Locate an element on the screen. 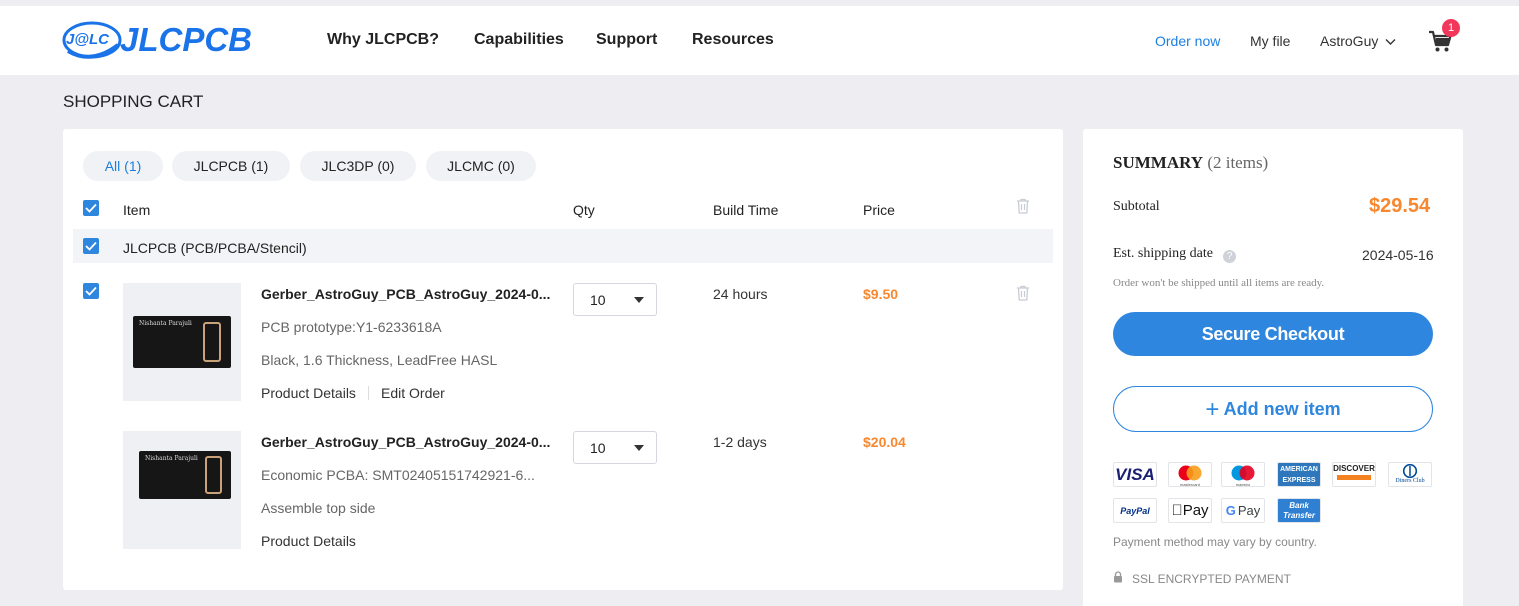 The image size is (1519, 606). order-now-link: Order now is located at coordinates (1187, 41).